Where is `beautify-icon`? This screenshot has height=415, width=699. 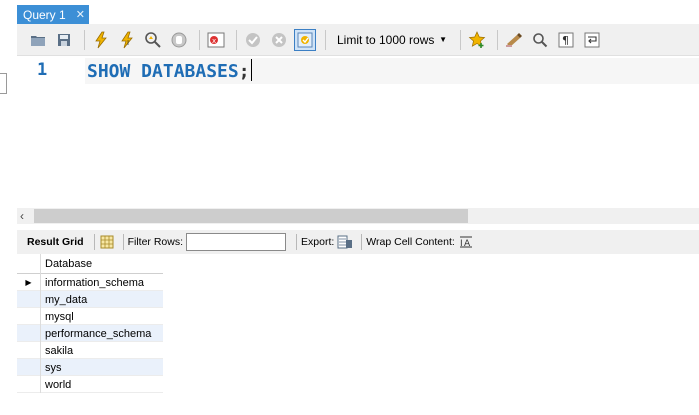 beautify-icon is located at coordinates (514, 40).